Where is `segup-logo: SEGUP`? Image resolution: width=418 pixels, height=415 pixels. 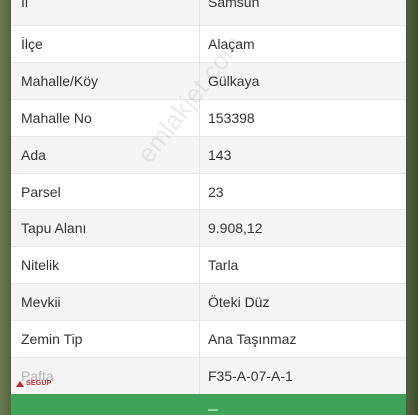
segup-logo: SEGUP is located at coordinates (34, 383).